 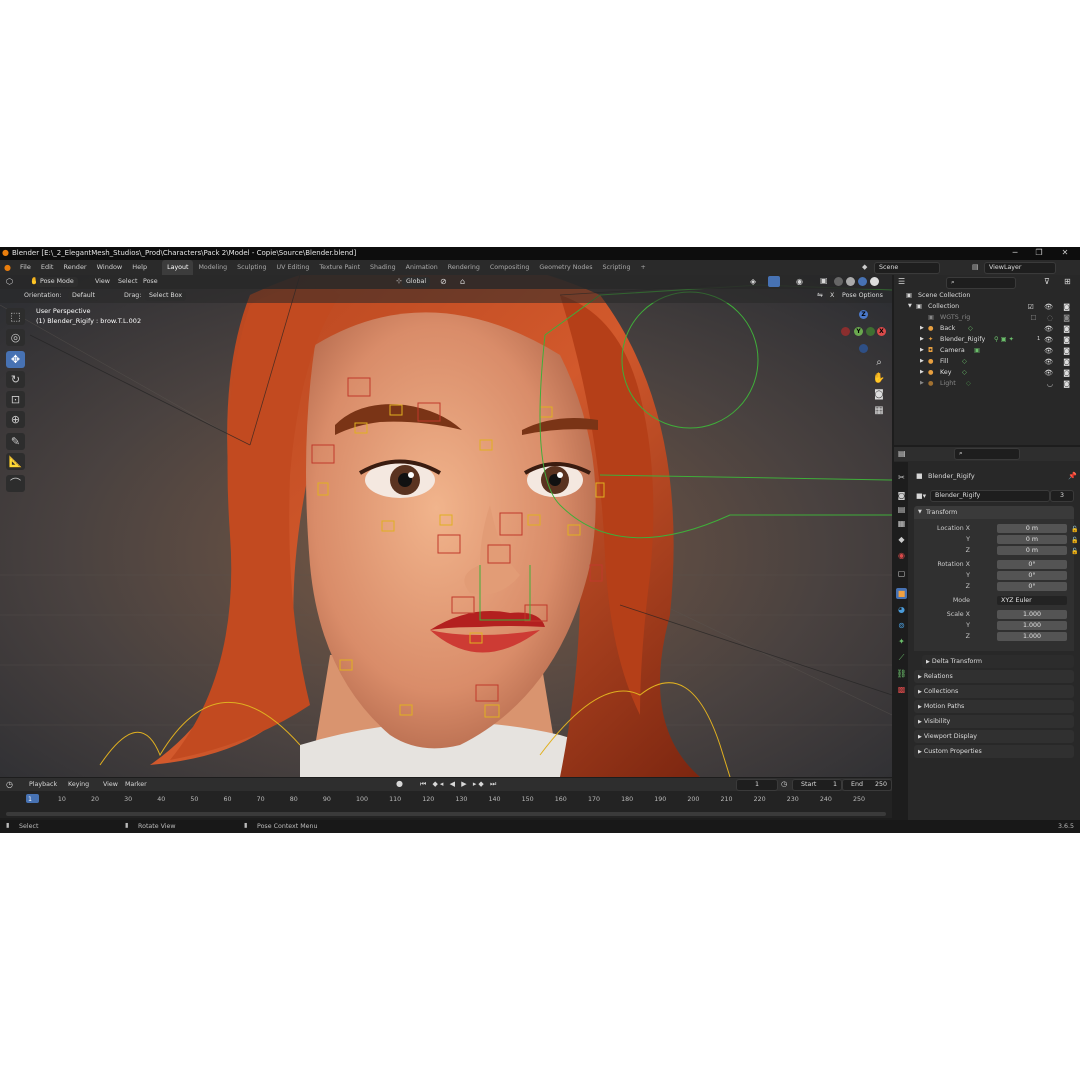 I want to click on location-z-field: 0 m, so click(x=1032, y=550).